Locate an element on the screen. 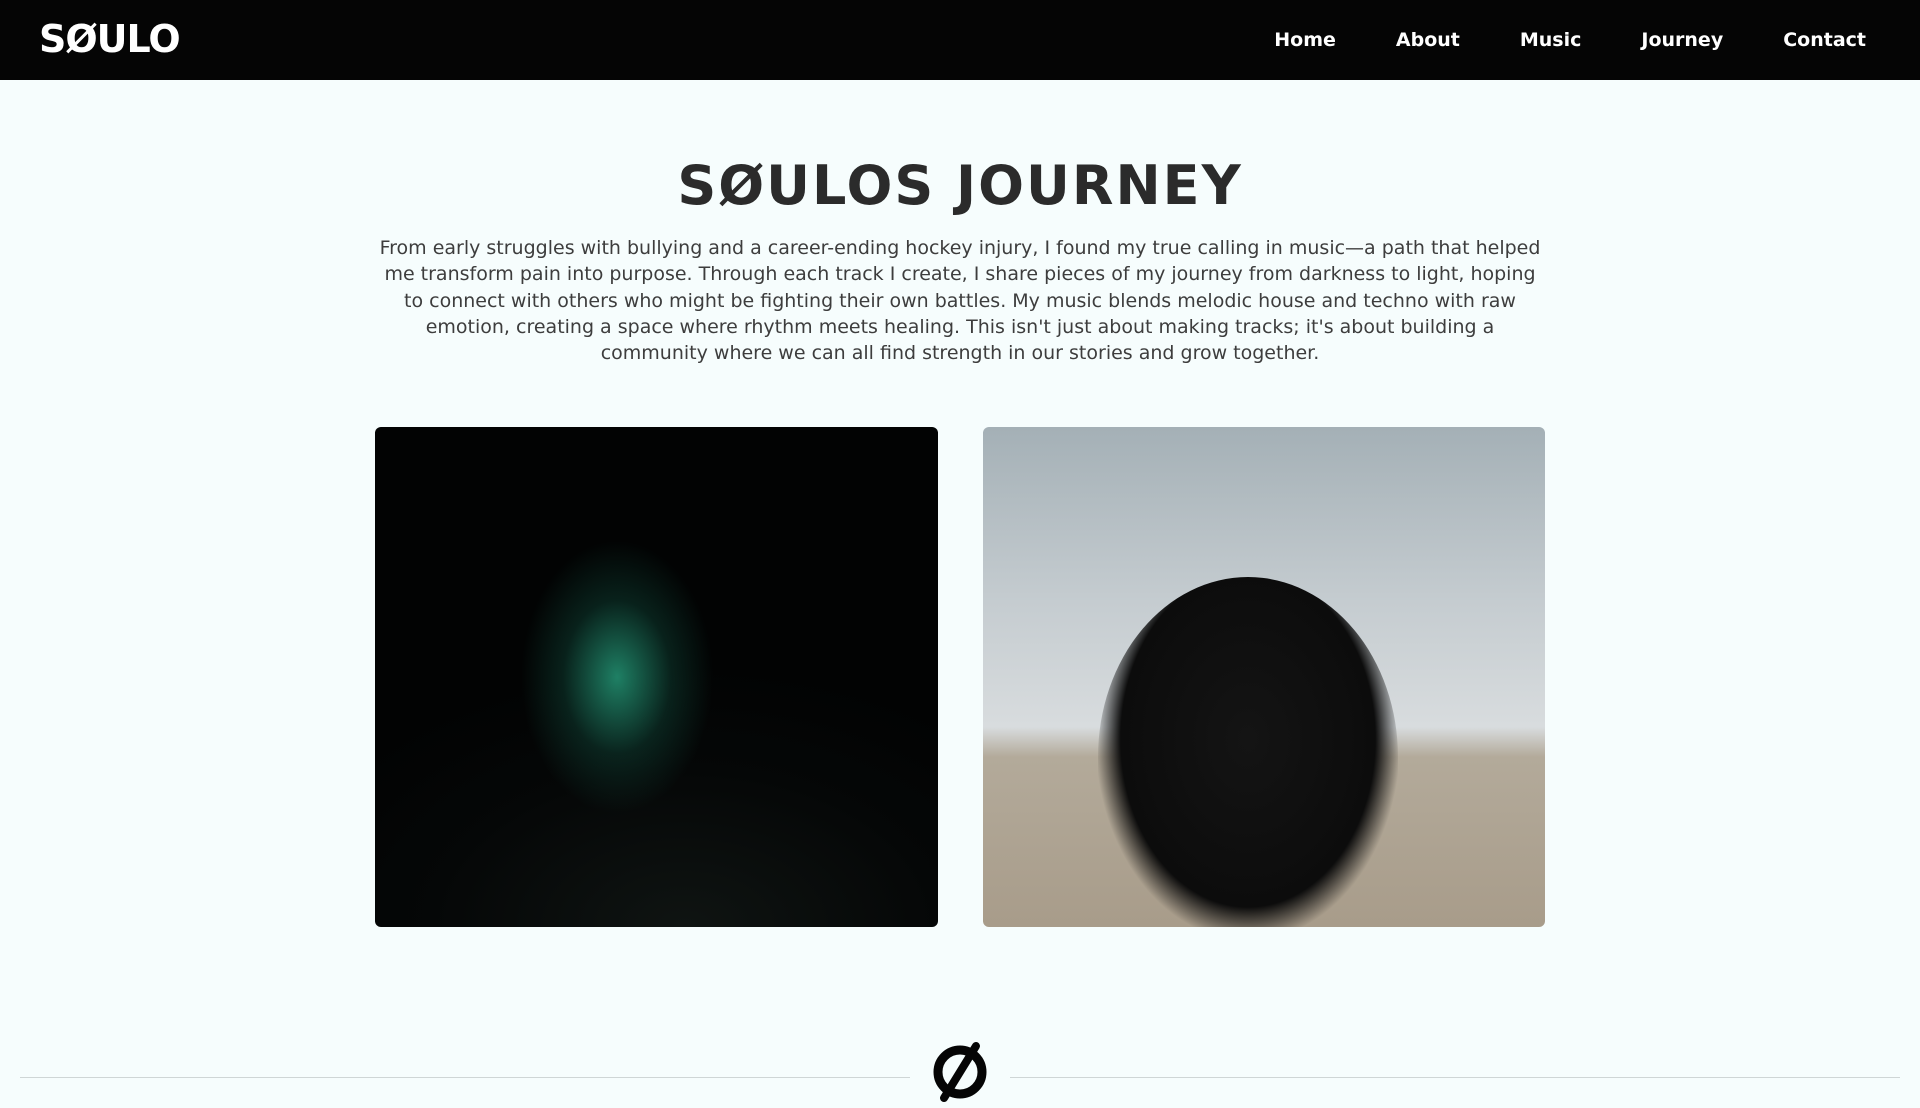 The width and height of the screenshot is (1920, 1108). main-nav: Home About Music Journey Contact is located at coordinates (1540, 40).